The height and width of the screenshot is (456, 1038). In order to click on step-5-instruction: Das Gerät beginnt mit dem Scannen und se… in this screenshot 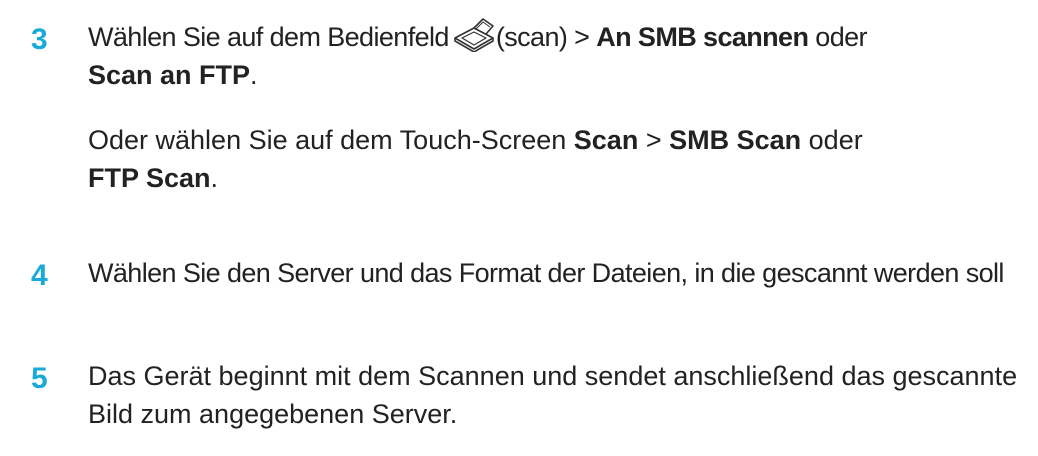, I will do `click(553, 395)`.